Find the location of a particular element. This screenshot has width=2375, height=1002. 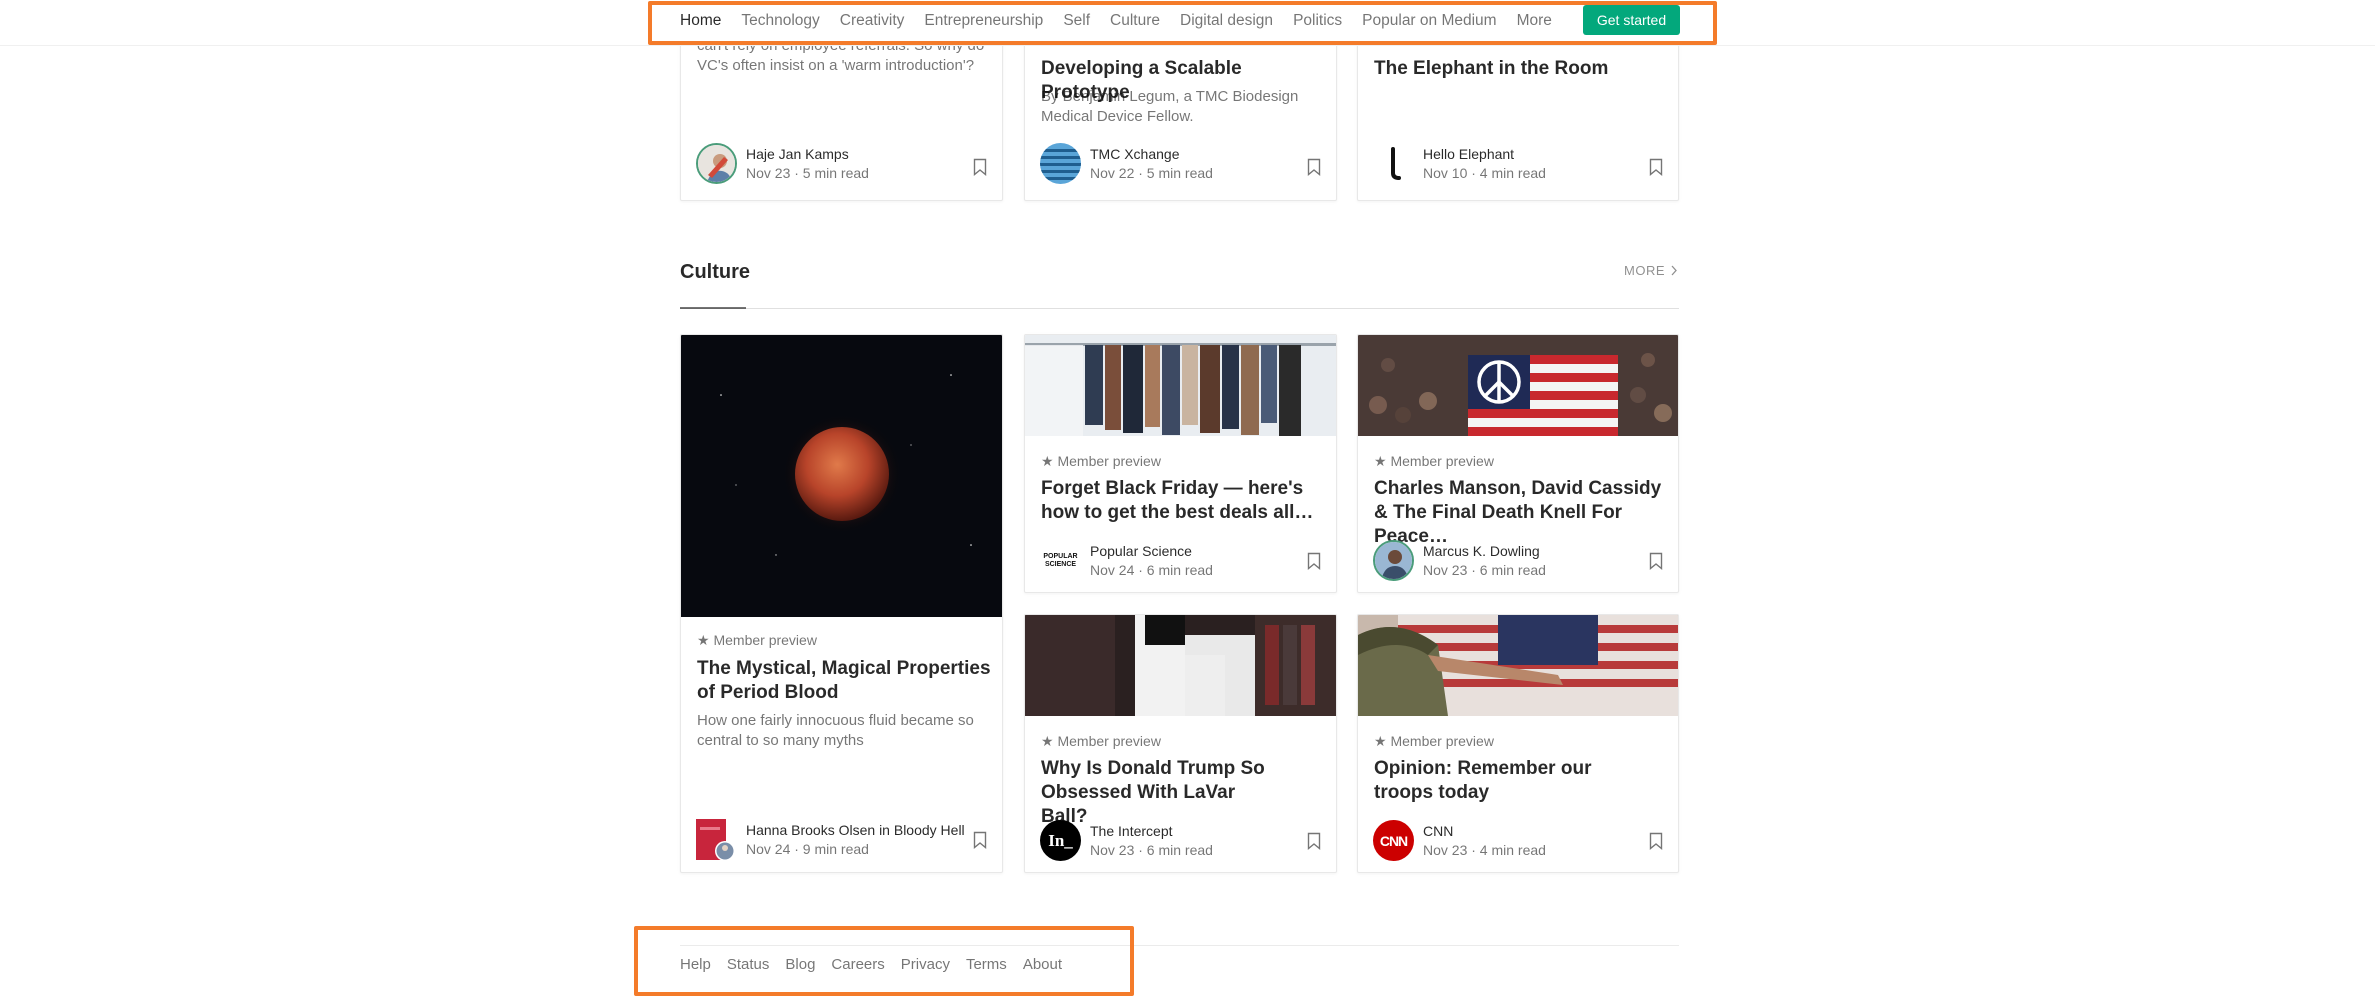

nav-item-technology: Technology is located at coordinates (780, 21).